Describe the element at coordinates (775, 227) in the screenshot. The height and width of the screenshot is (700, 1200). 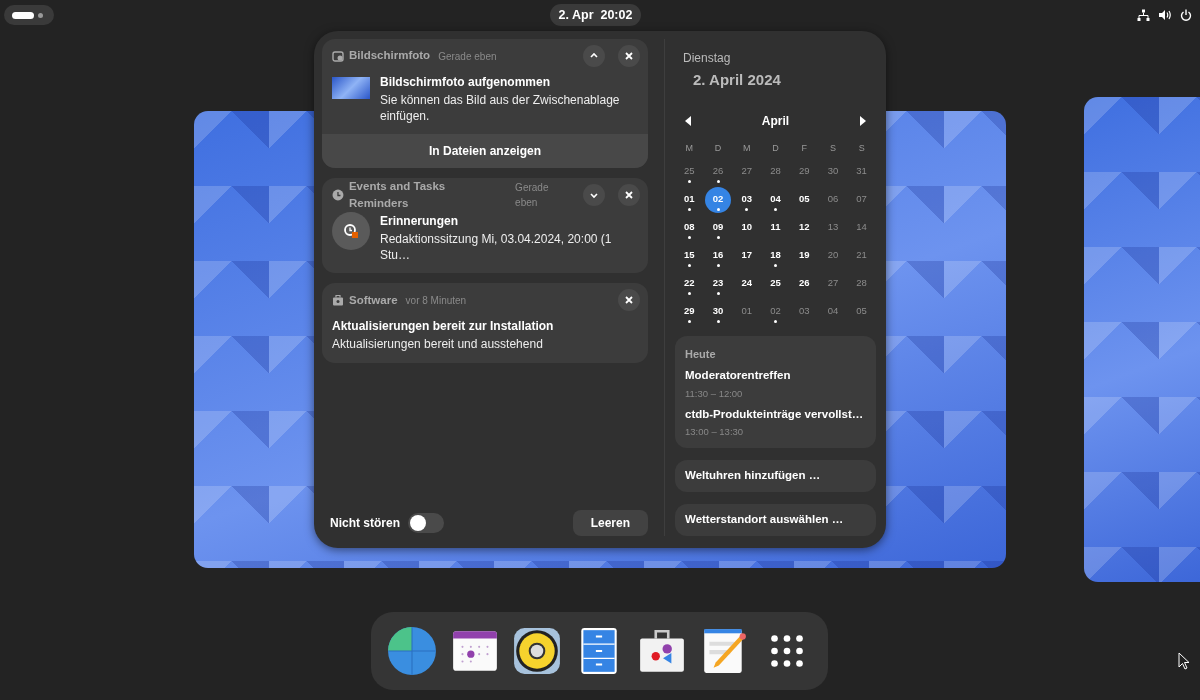
I see `calendar-day: 11` at that location.